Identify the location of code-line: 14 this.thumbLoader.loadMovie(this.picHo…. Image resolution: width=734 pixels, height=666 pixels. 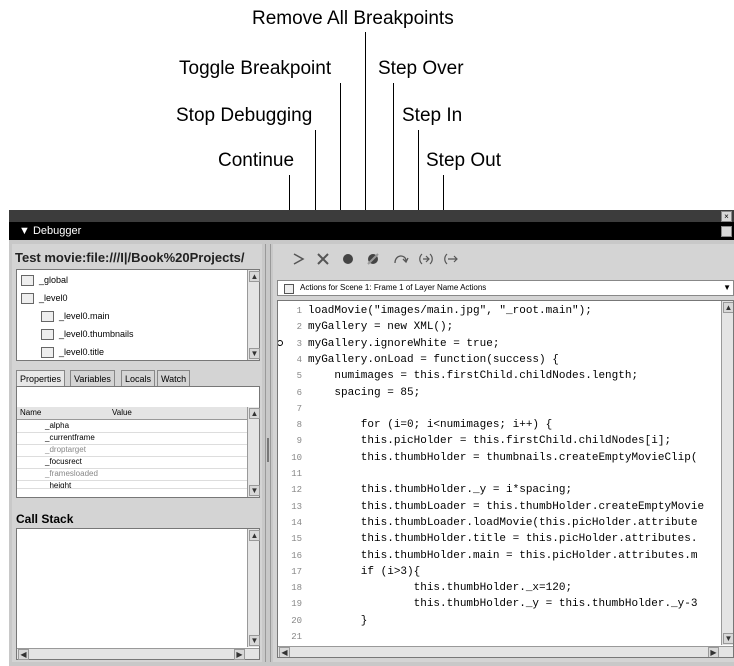
(500, 523).